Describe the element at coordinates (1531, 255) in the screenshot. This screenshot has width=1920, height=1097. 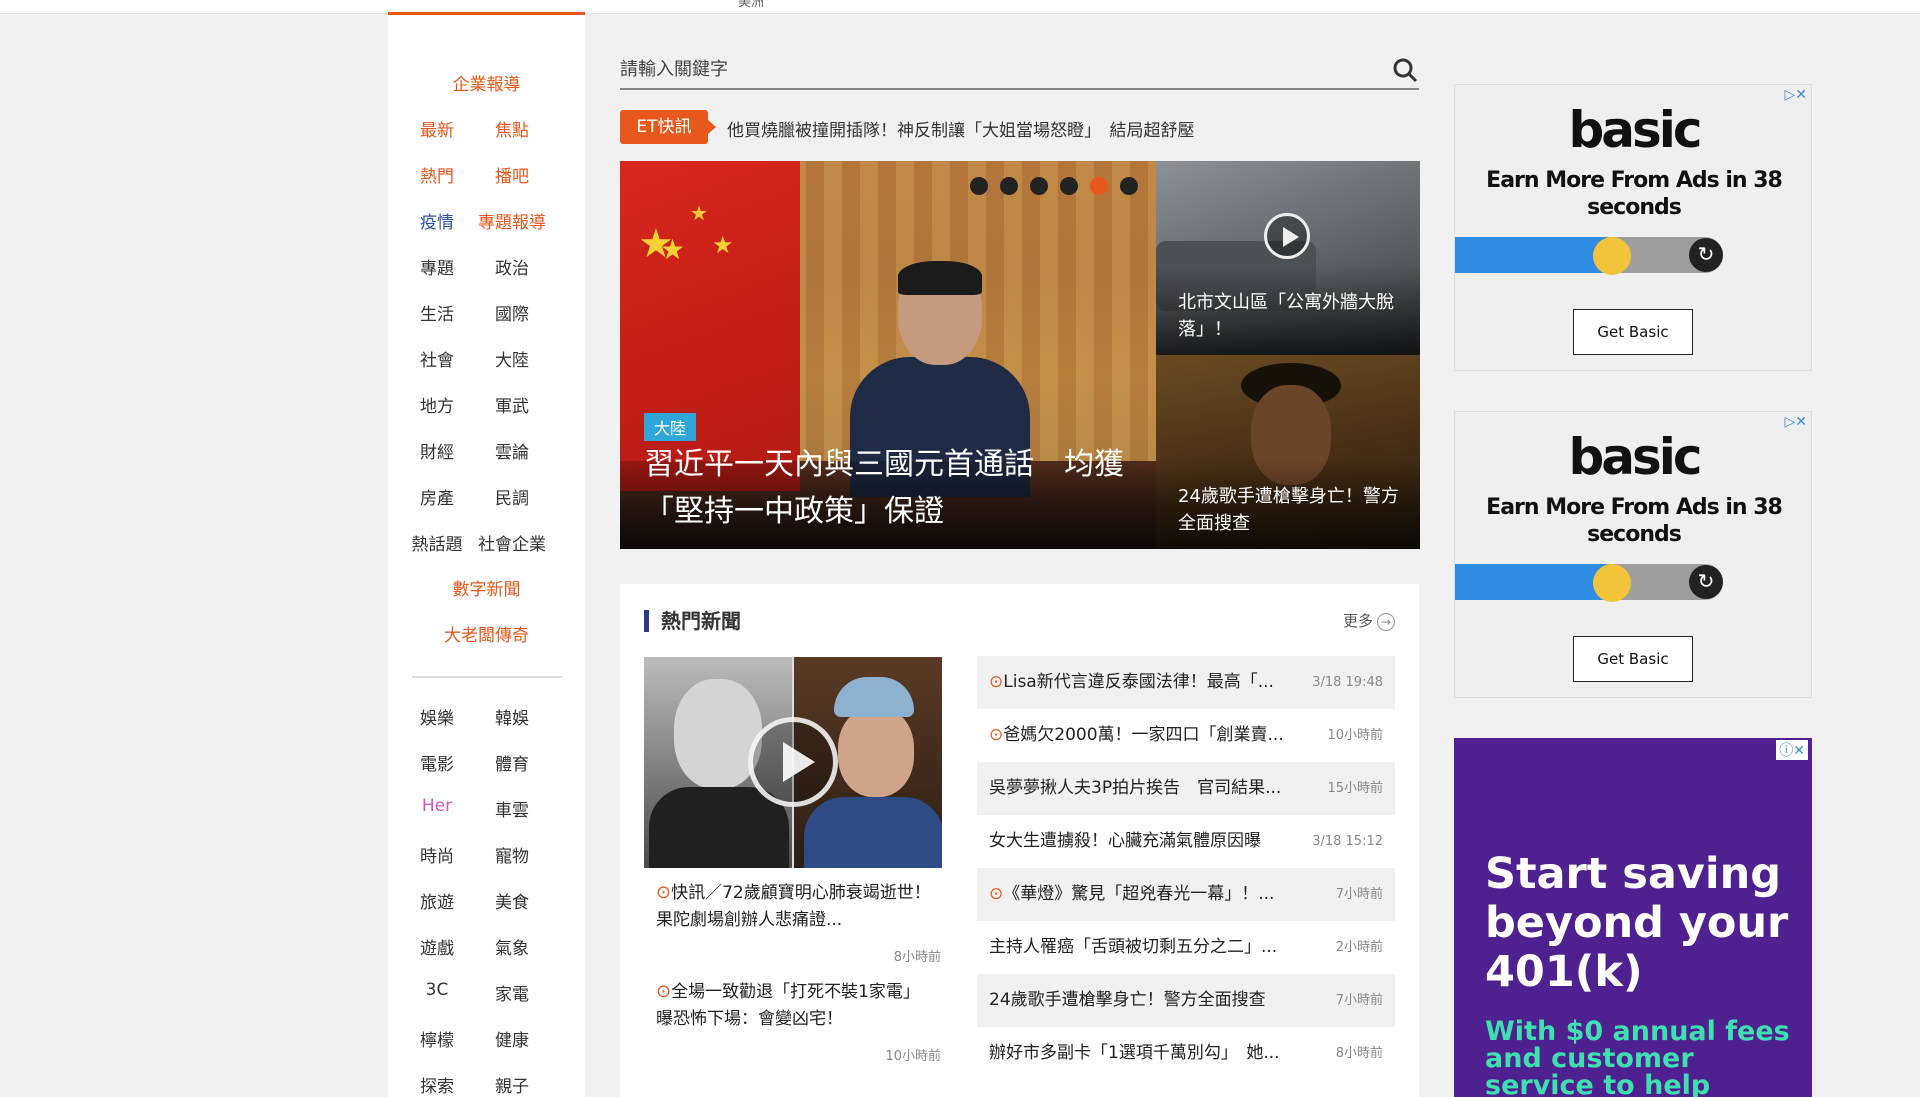
I see `ad-slider-fill` at that location.